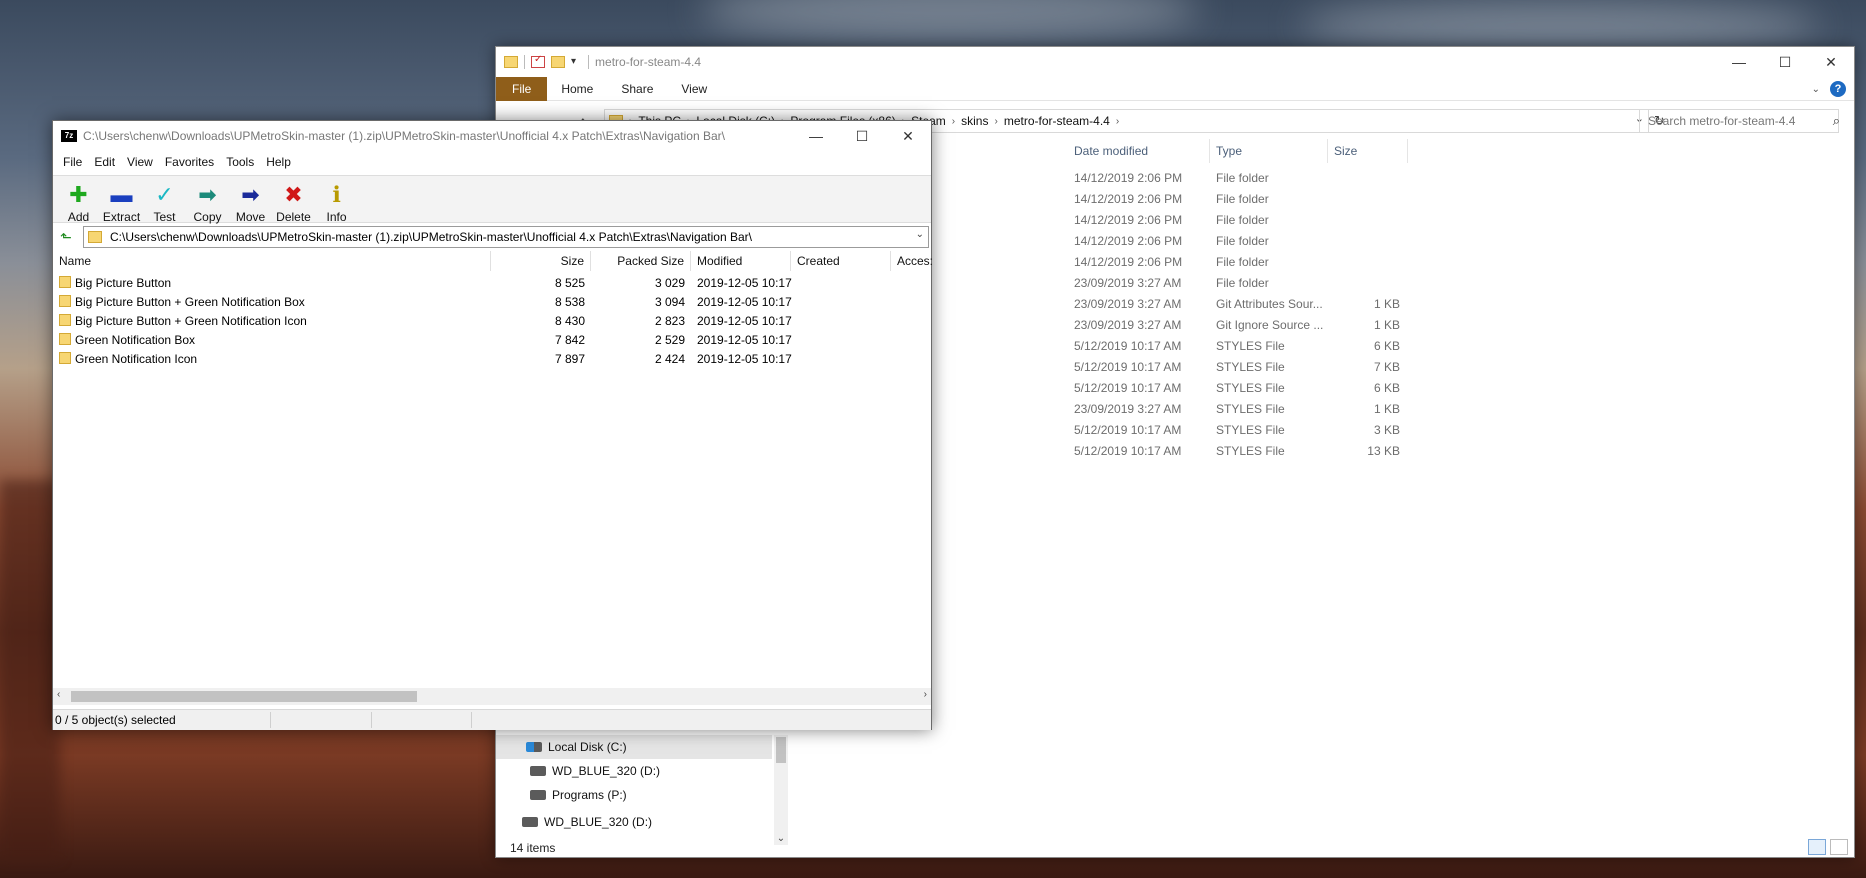  What do you see at coordinates (244, 696) in the screenshot?
I see `scrollbar-thumb` at bounding box center [244, 696].